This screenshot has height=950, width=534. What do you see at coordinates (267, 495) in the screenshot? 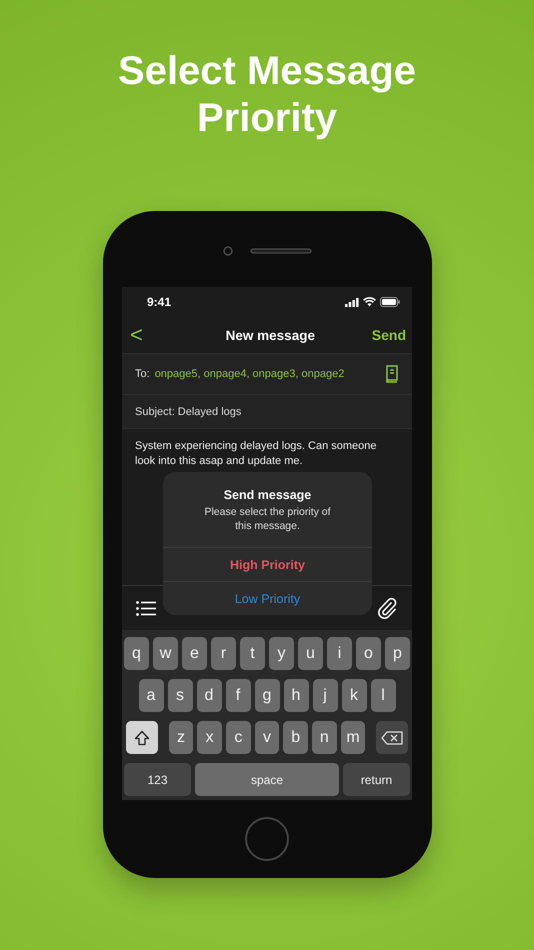
I see `alert-title: Send message` at bounding box center [267, 495].